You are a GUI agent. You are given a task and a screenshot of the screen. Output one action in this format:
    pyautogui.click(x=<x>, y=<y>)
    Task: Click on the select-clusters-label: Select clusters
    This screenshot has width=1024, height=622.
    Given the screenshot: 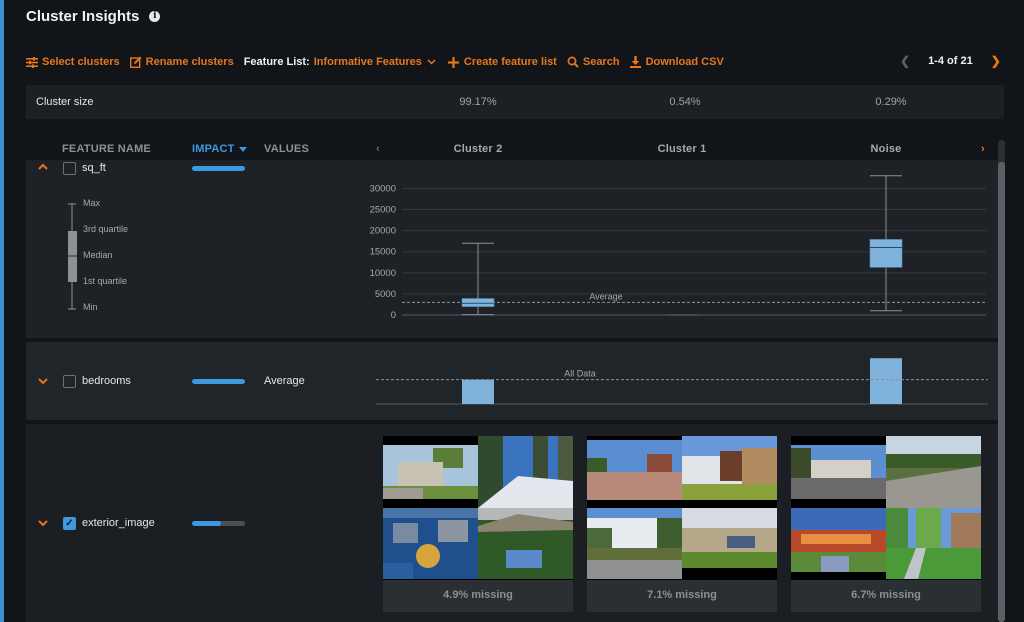 What is the action you would take?
    pyautogui.click(x=81, y=62)
    